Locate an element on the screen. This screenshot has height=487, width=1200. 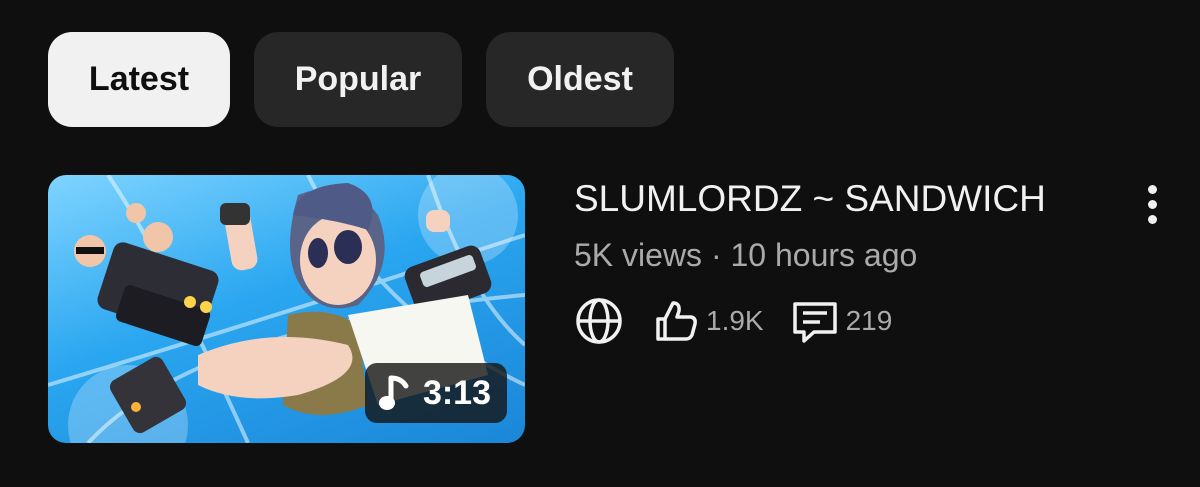
sort-chips: Latest Popular Oldest is located at coordinates (361, 79).